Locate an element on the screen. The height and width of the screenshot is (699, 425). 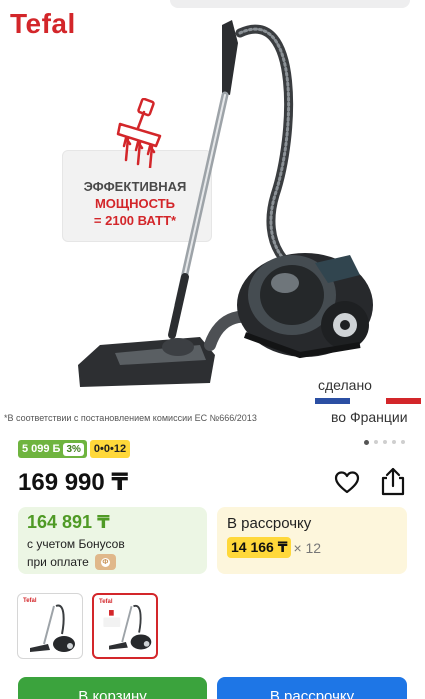
carousel-dot-active is located at coordinates (366, 442).